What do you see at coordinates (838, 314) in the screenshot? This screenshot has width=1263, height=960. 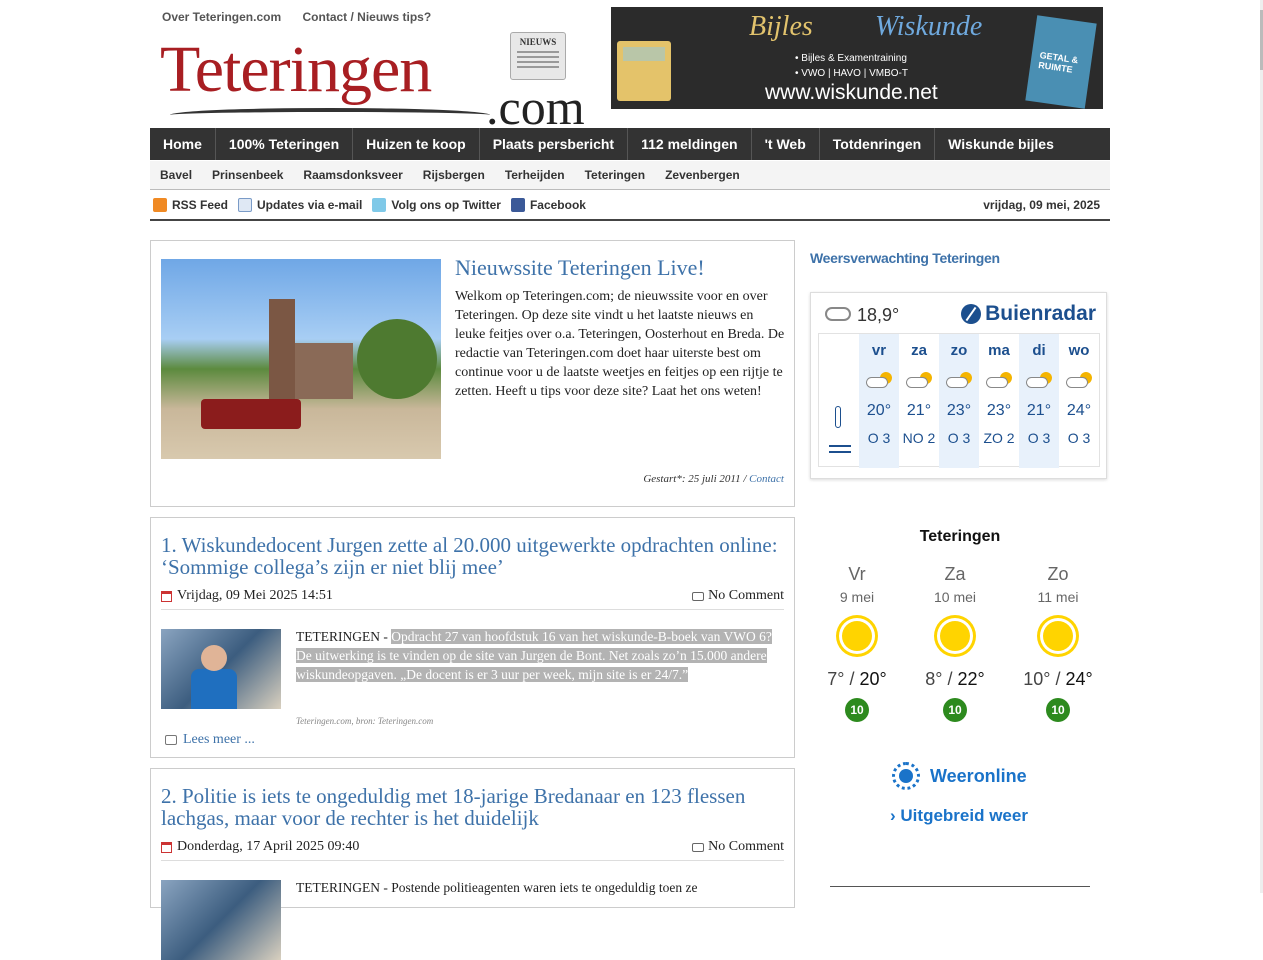 I see `cloud-icon` at bounding box center [838, 314].